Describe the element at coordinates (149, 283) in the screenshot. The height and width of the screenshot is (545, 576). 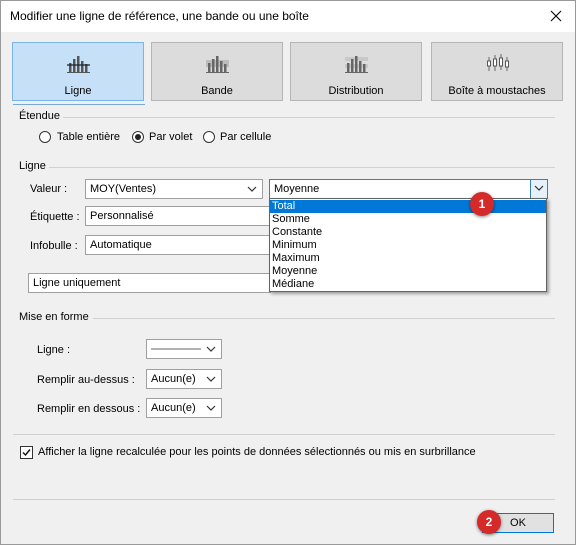
I see `line-display-dropdown: Ligne uniquement` at that location.